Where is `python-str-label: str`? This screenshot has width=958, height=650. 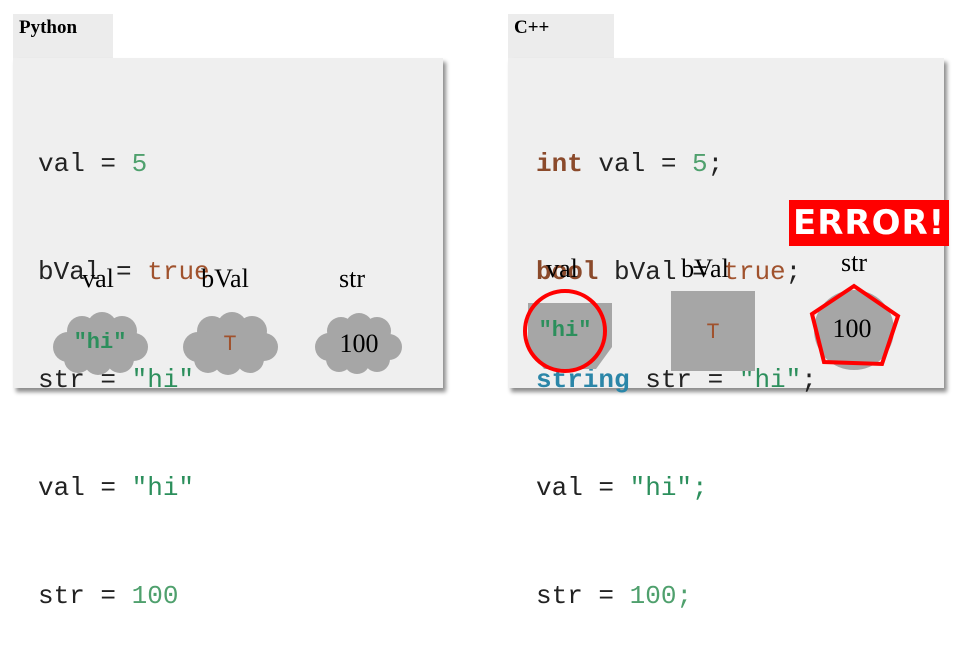
python-str-label: str is located at coordinates (352, 278).